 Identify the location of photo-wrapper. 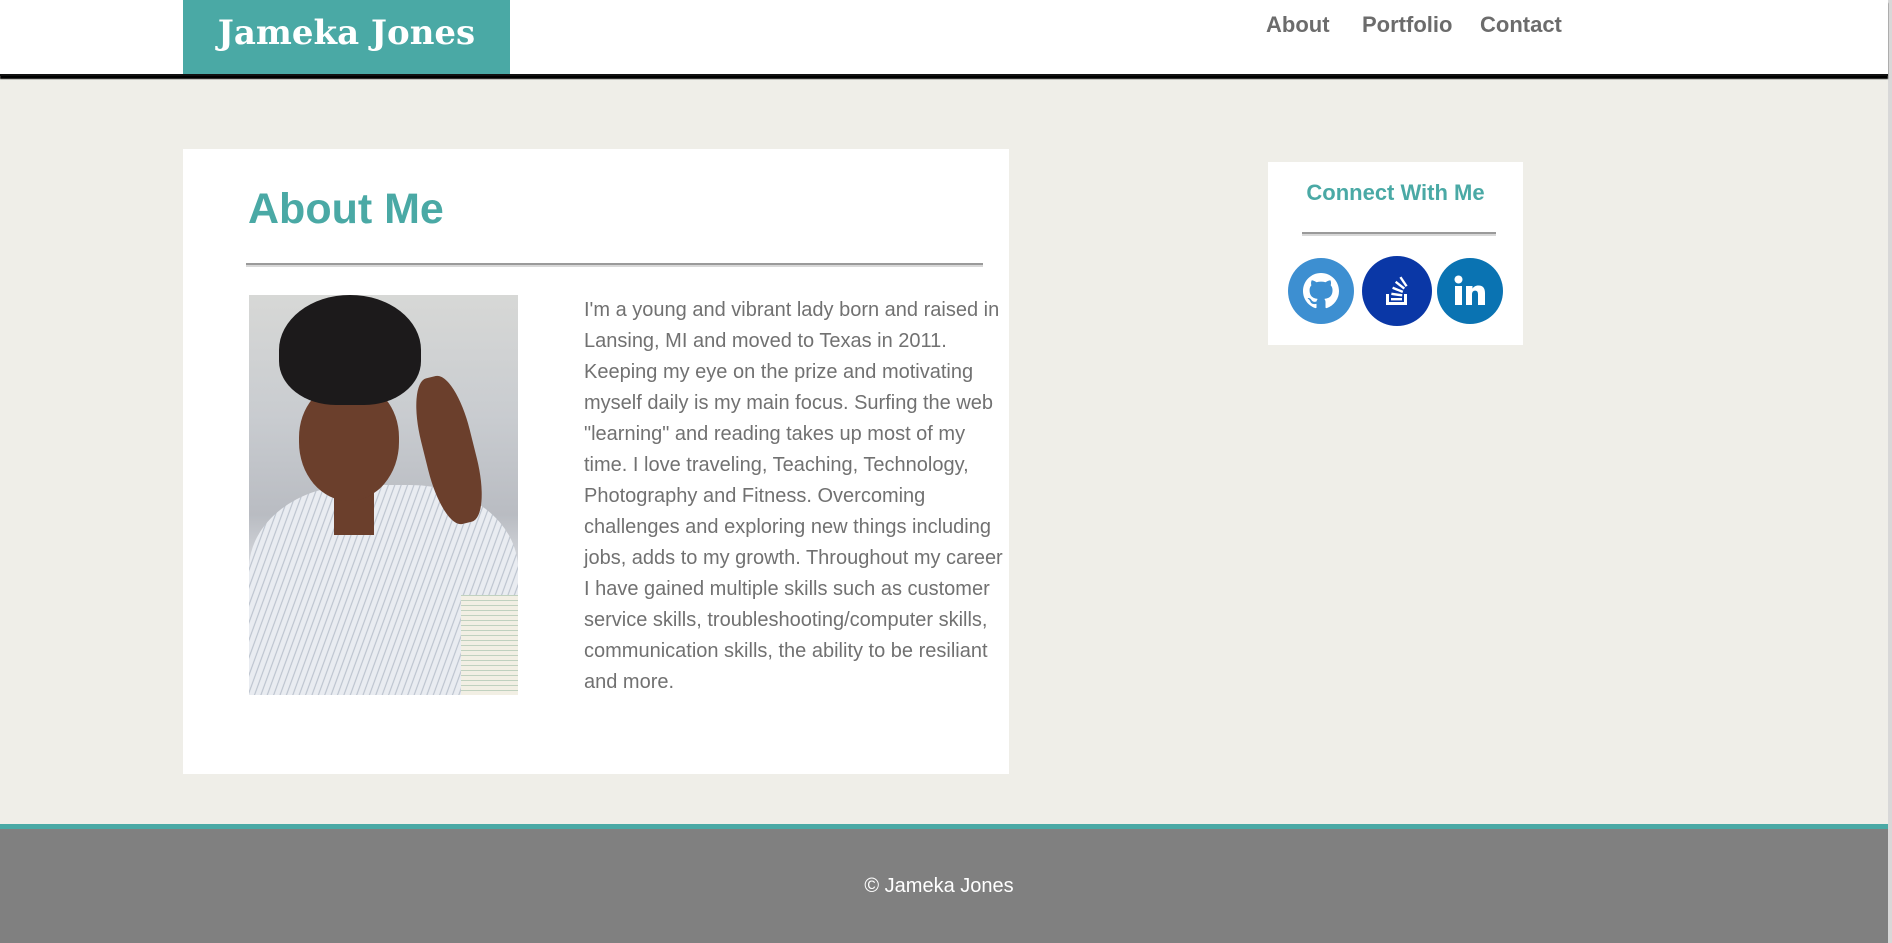
(383, 496).